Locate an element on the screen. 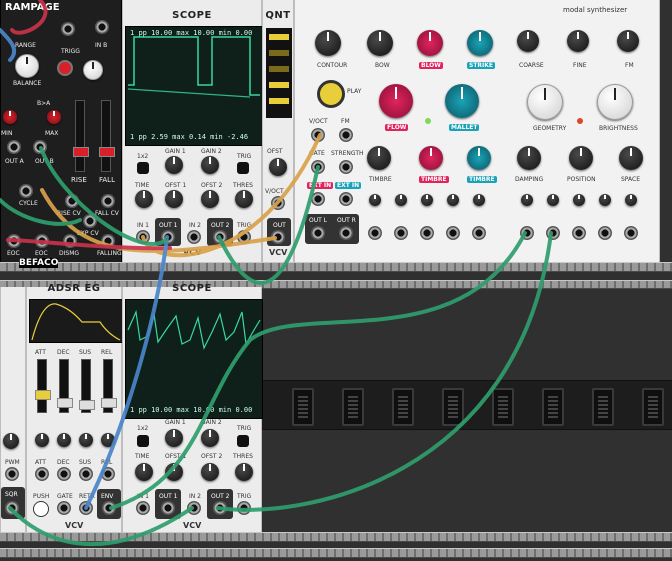  falling-jack is located at coordinates (108, 241).